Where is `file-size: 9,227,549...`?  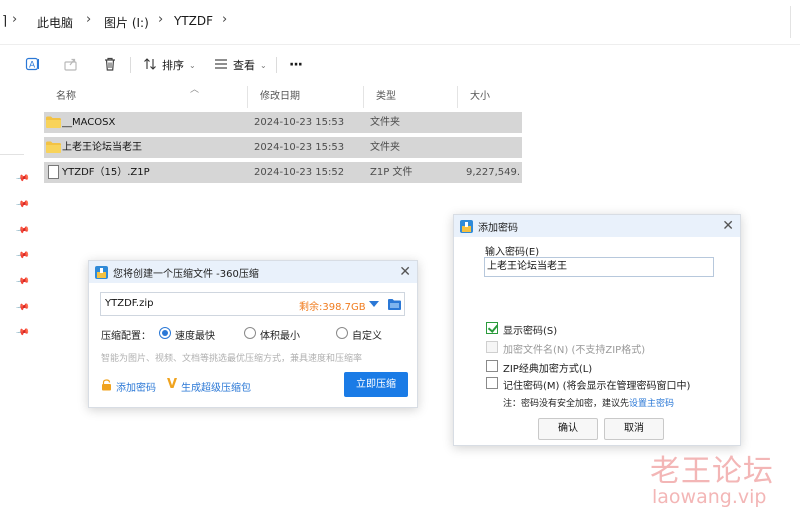 file-size: 9,227,549... is located at coordinates (493, 172).